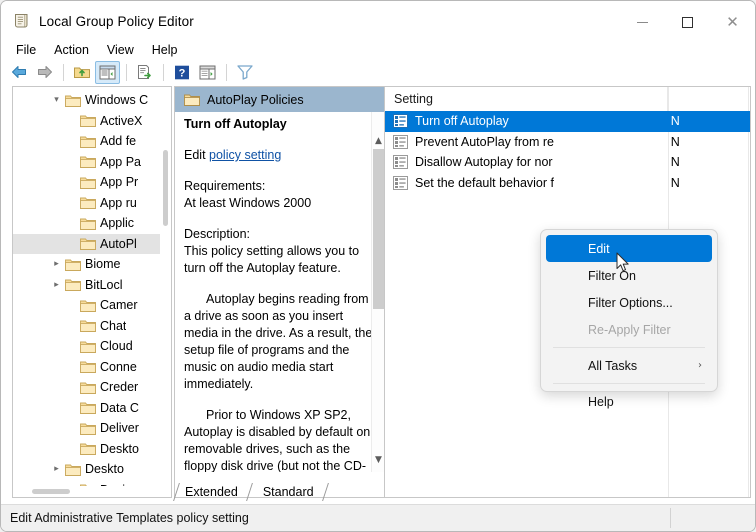 The height and width of the screenshot is (532, 756). What do you see at coordinates (629, 329) in the screenshot?
I see `context-menu-item-re-apply-filter: Re-Apply Filter` at bounding box center [629, 329].